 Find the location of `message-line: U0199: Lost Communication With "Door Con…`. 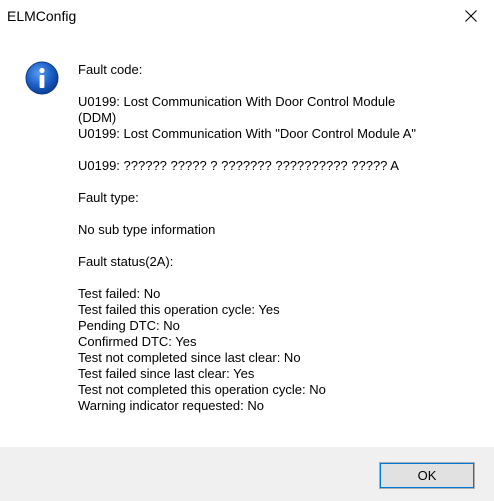

message-line: U0199: Lost Communication With "Door Con… is located at coordinates (247, 133).